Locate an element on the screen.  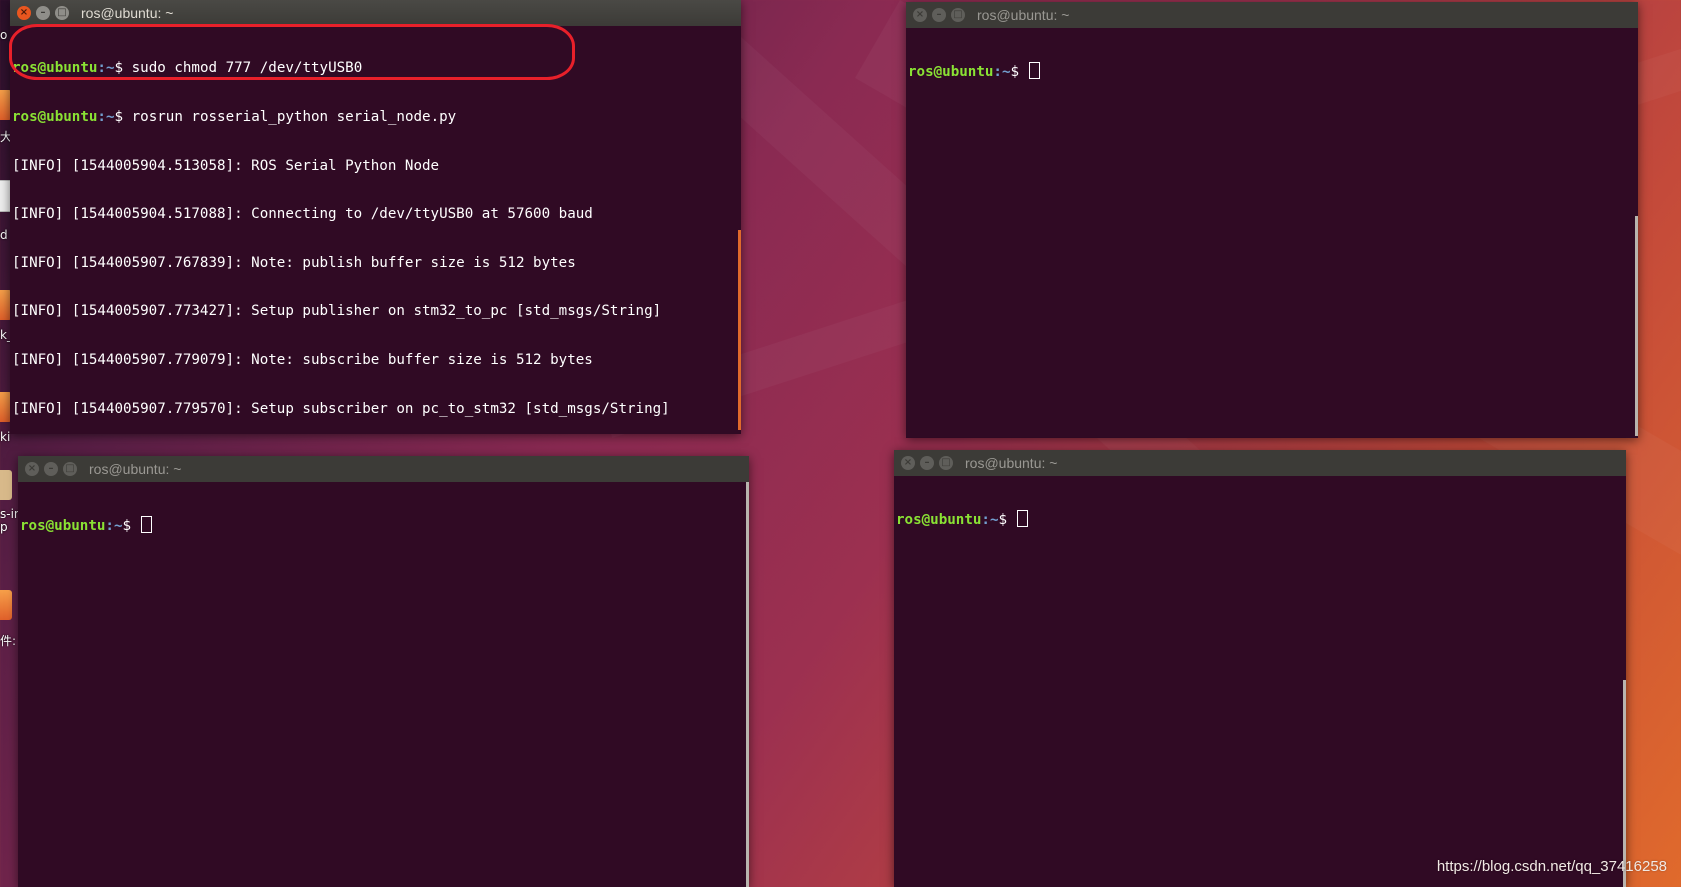
folder-icon is located at coordinates (6, 605).